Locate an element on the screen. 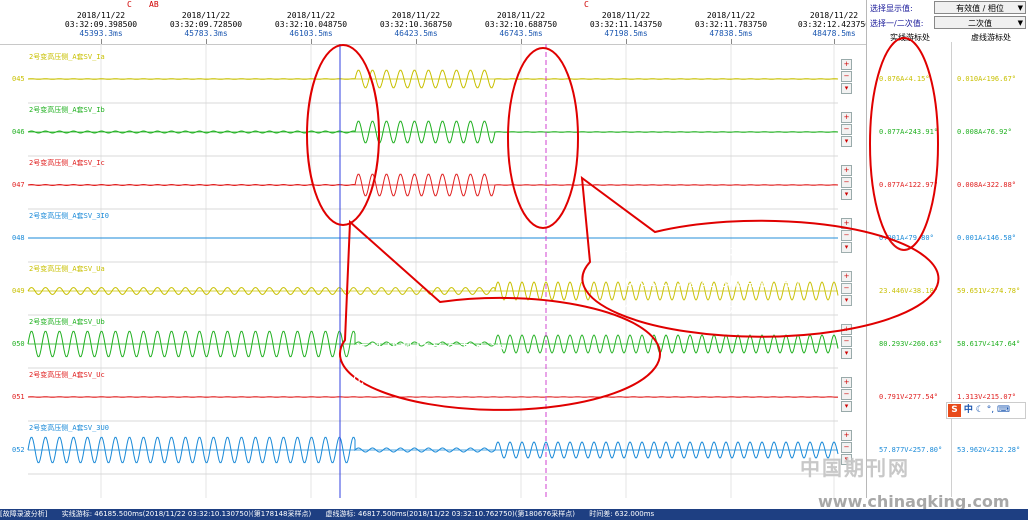  channel-number: 052 is located at coordinates (18, 450).